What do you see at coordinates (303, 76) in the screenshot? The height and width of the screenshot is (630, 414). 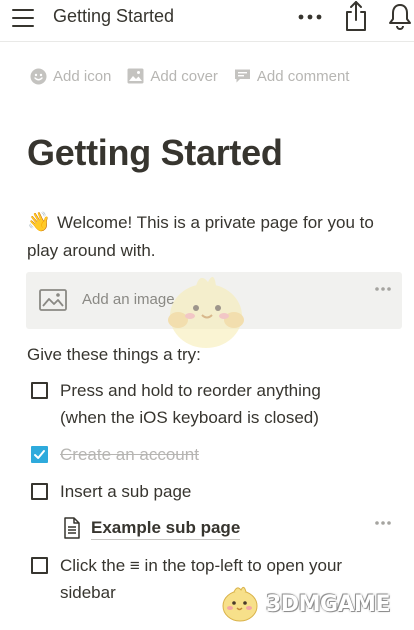 I see `add-comment-label: Add comment` at bounding box center [303, 76].